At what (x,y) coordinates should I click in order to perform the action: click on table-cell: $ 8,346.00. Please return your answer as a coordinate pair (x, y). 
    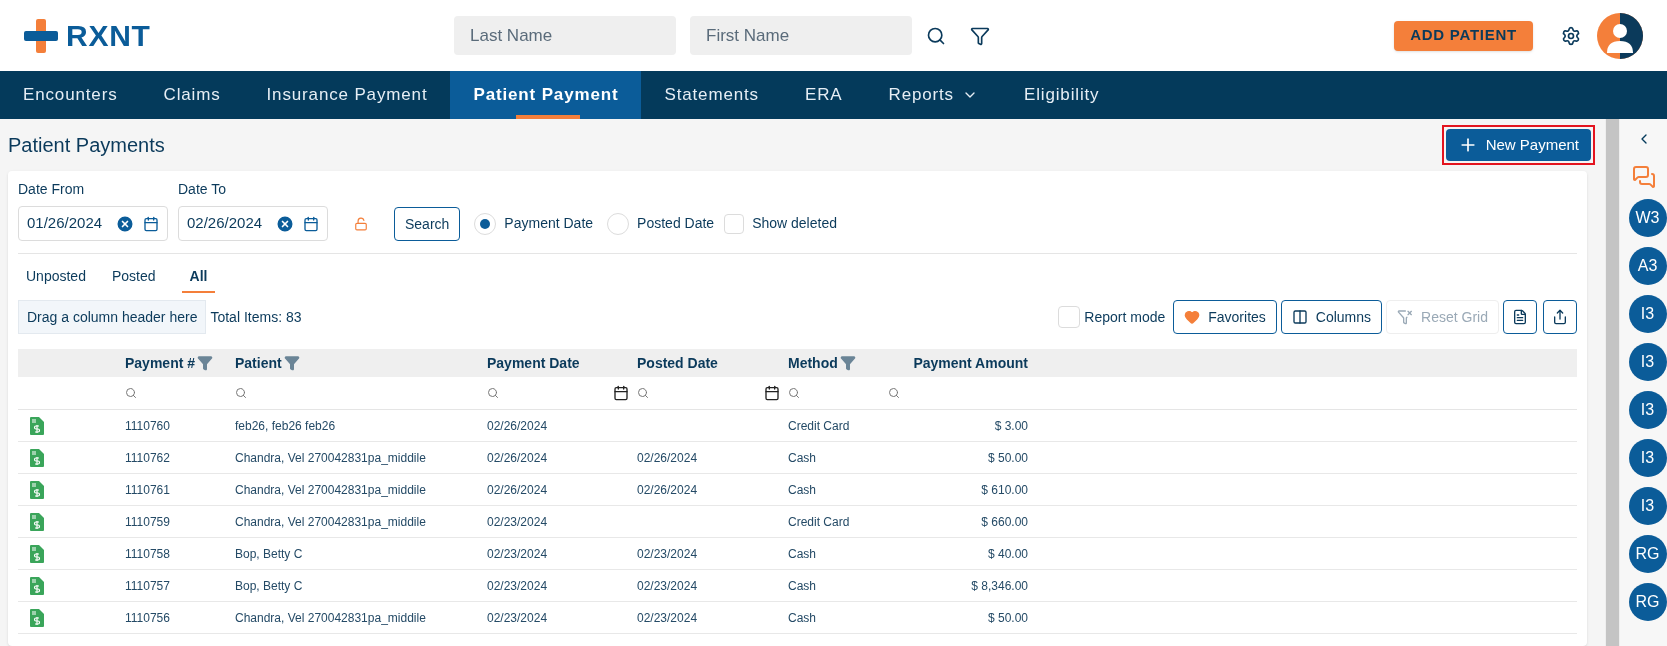
    Looking at the image, I should click on (999, 585).